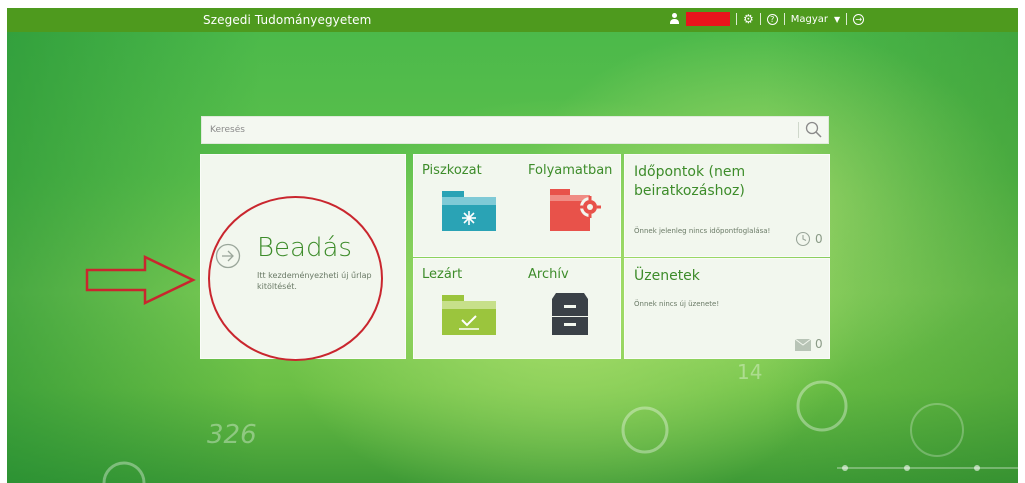 The width and height of the screenshot is (1025, 483). Describe the element at coordinates (819, 344) in the screenshot. I see `uzenetek-count: 0` at that location.